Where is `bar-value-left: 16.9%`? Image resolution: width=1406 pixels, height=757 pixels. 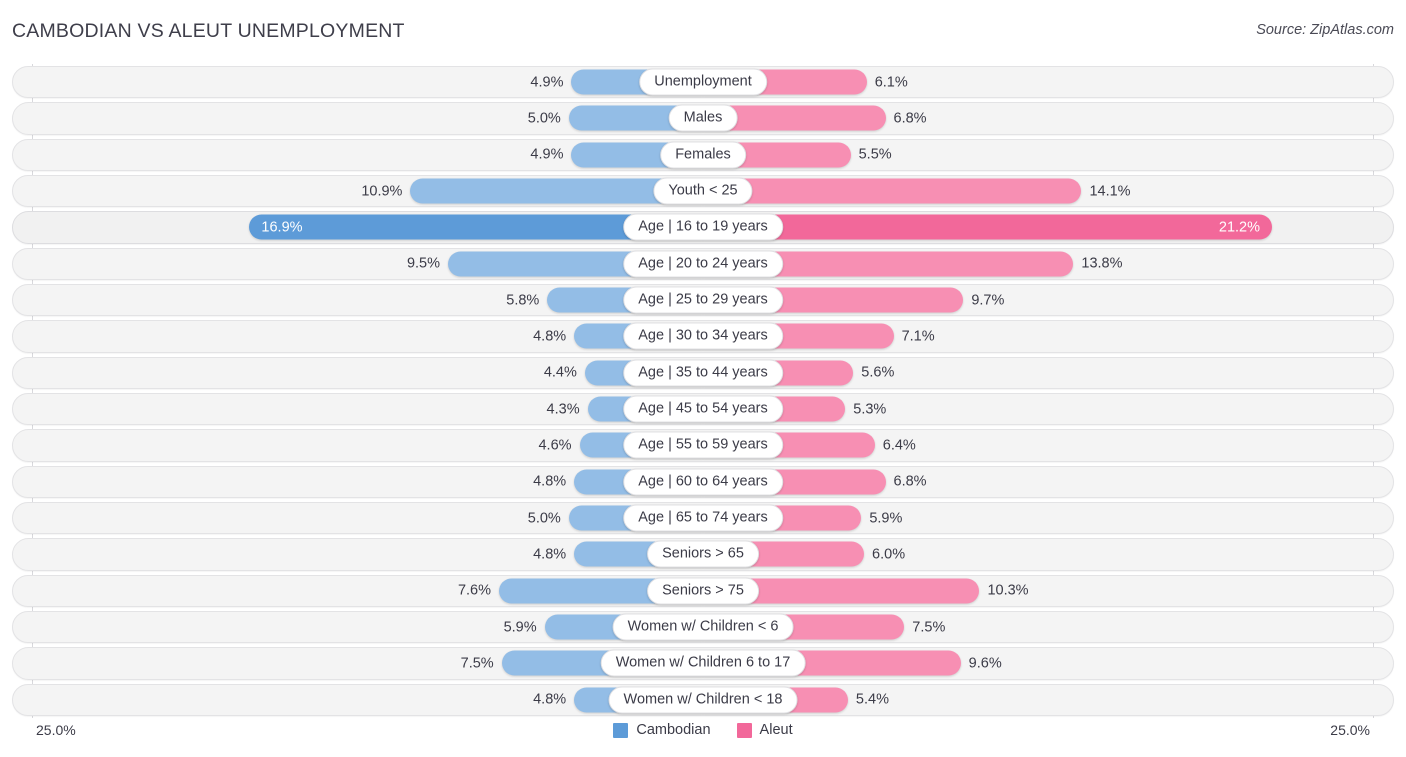
bar-value-left: 16.9% is located at coordinates (282, 227).